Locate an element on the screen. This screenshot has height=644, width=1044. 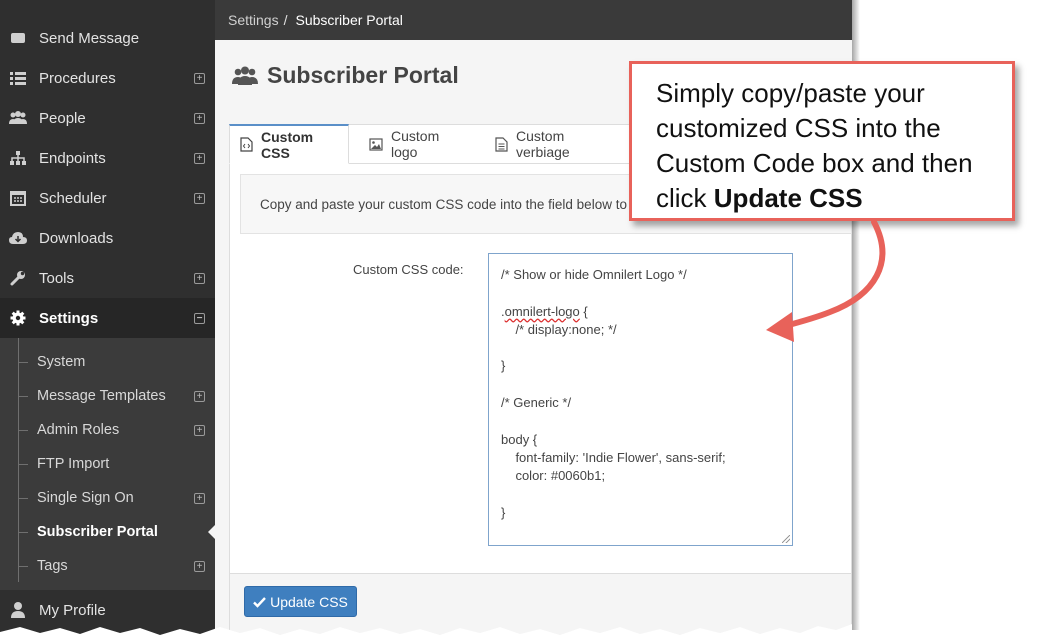
code-line: /* display:none; */ is located at coordinates (559, 329).